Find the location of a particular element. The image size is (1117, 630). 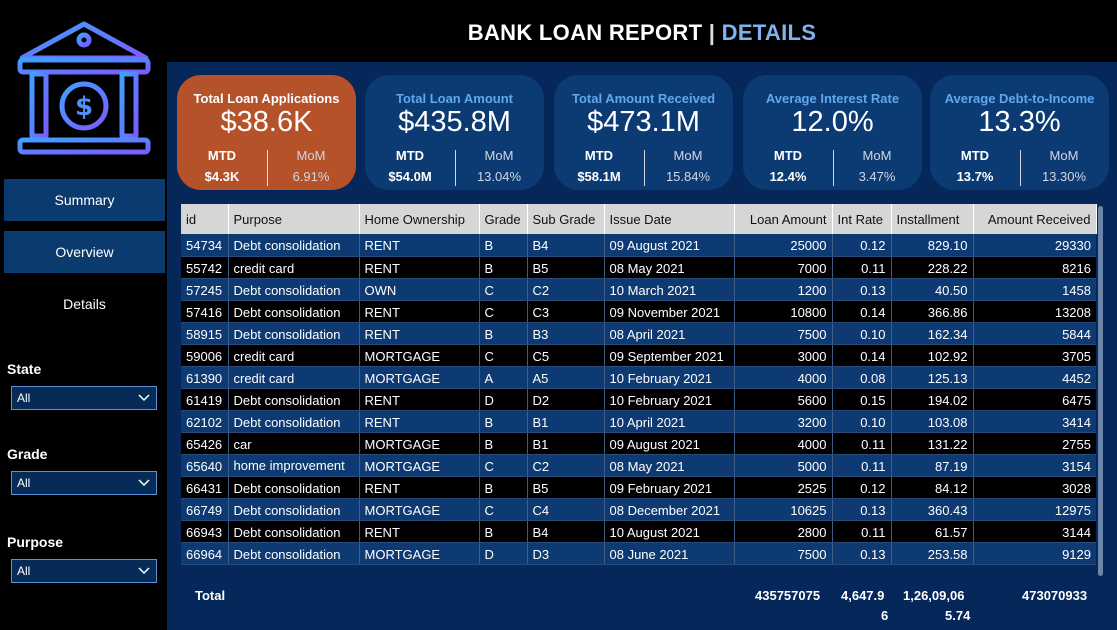

table-cell: 62102 is located at coordinates (204, 421).